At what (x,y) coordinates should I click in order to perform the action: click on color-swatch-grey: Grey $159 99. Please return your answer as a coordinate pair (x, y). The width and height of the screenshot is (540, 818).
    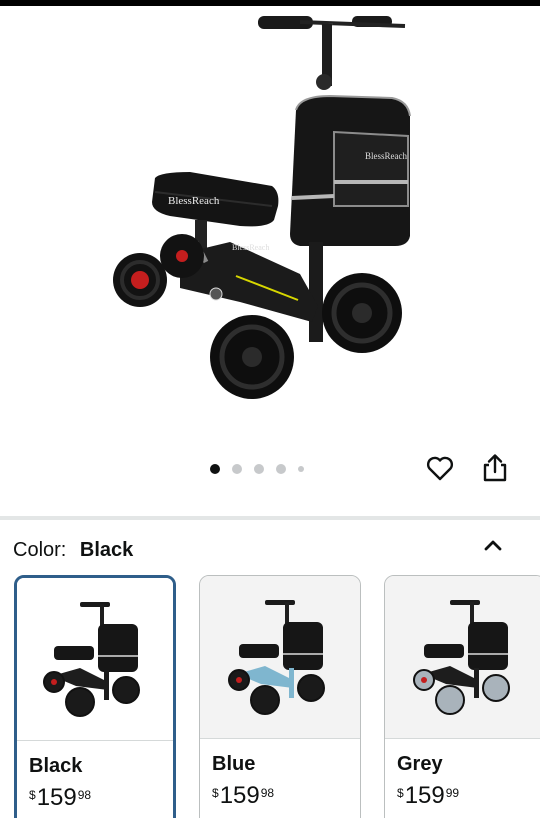
    Looking at the image, I should click on (462, 696).